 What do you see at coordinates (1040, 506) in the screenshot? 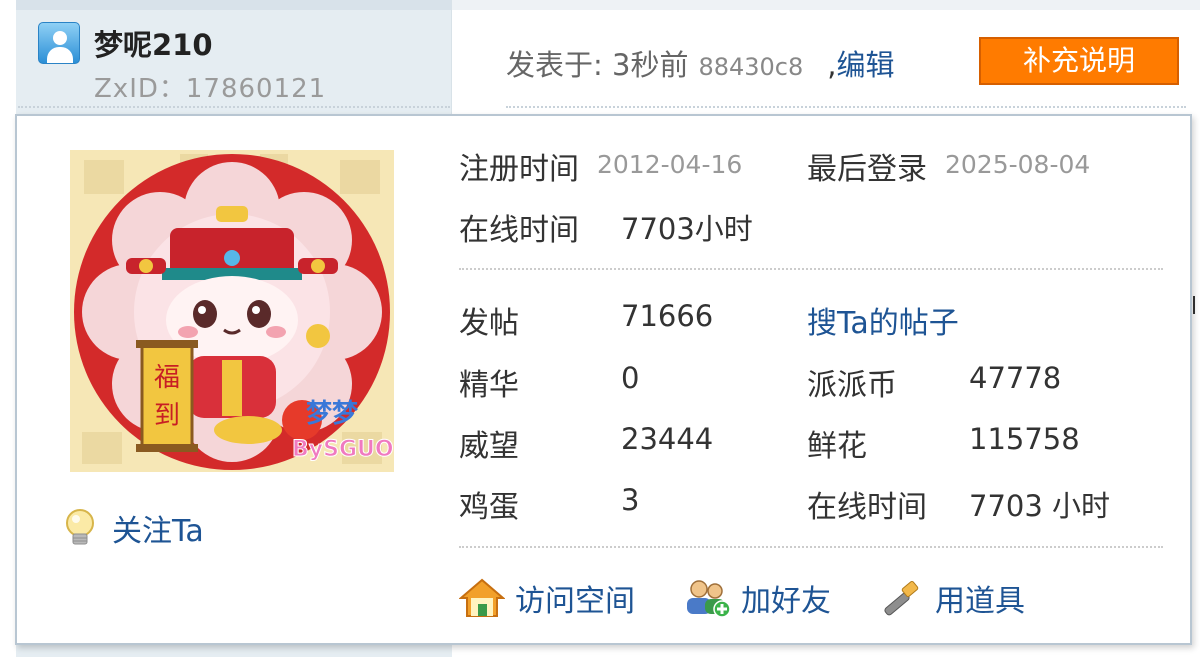
I see `online2-value: 7703 小时` at bounding box center [1040, 506].